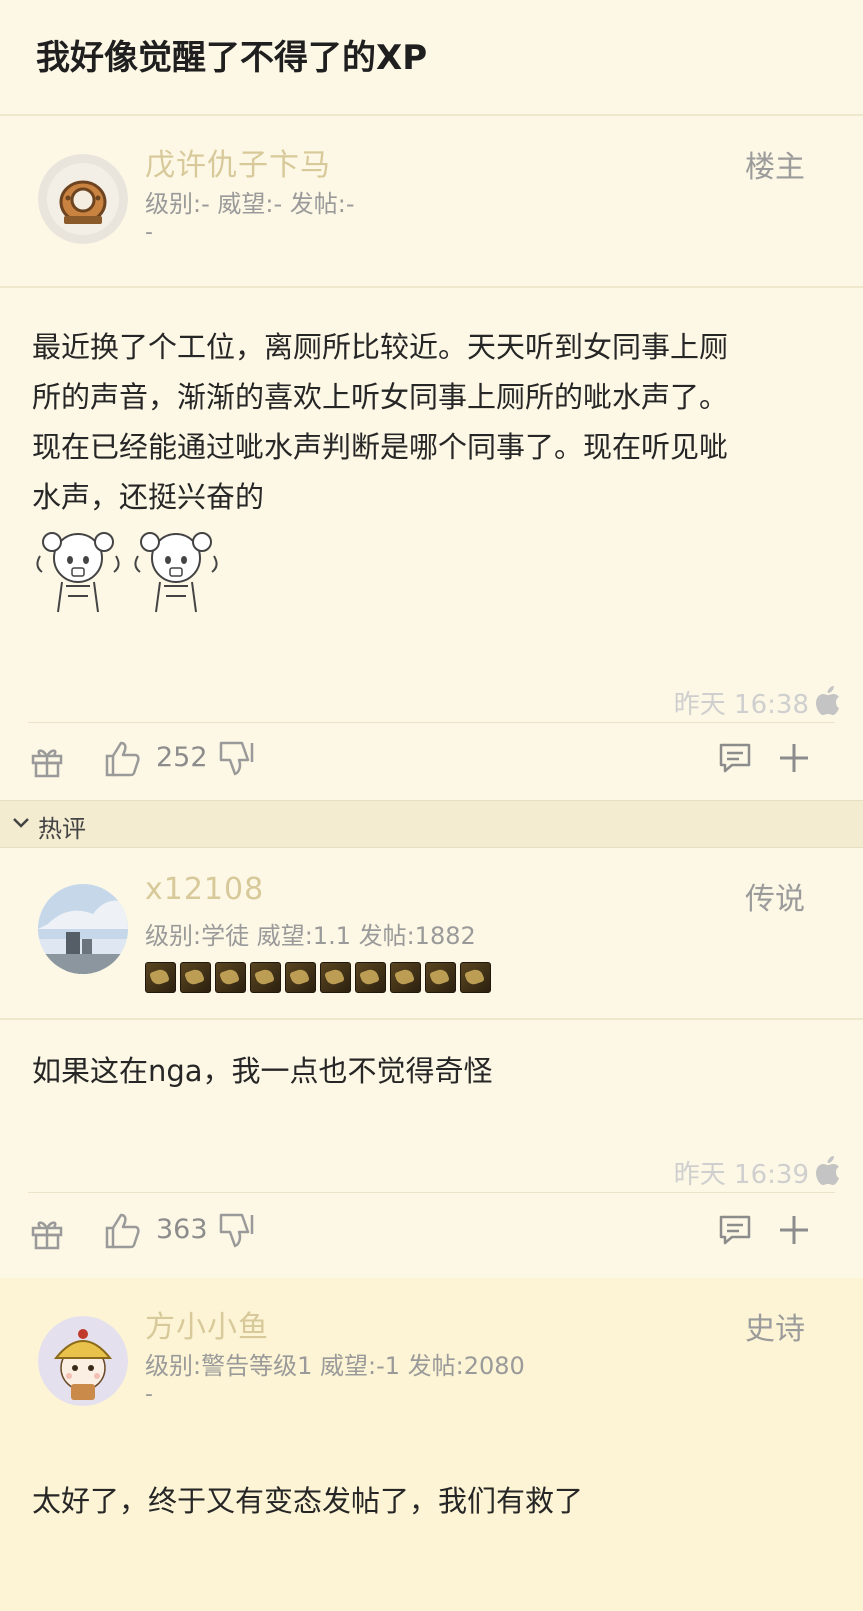 This screenshot has height=1611, width=863. I want to click on content-line: 如果这在nga，我一点也不觉得奇怪, so click(262, 1071).